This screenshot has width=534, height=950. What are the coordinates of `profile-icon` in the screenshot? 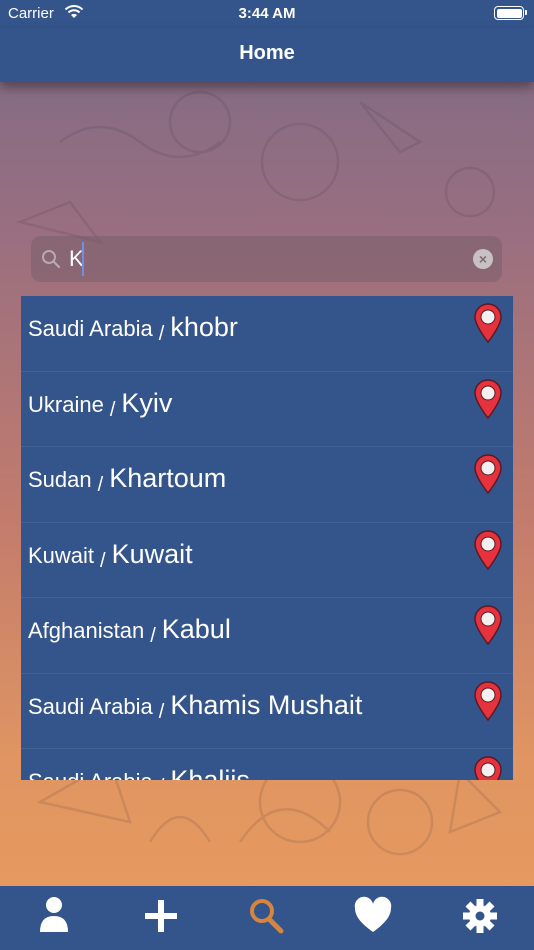 It's located at (54, 916).